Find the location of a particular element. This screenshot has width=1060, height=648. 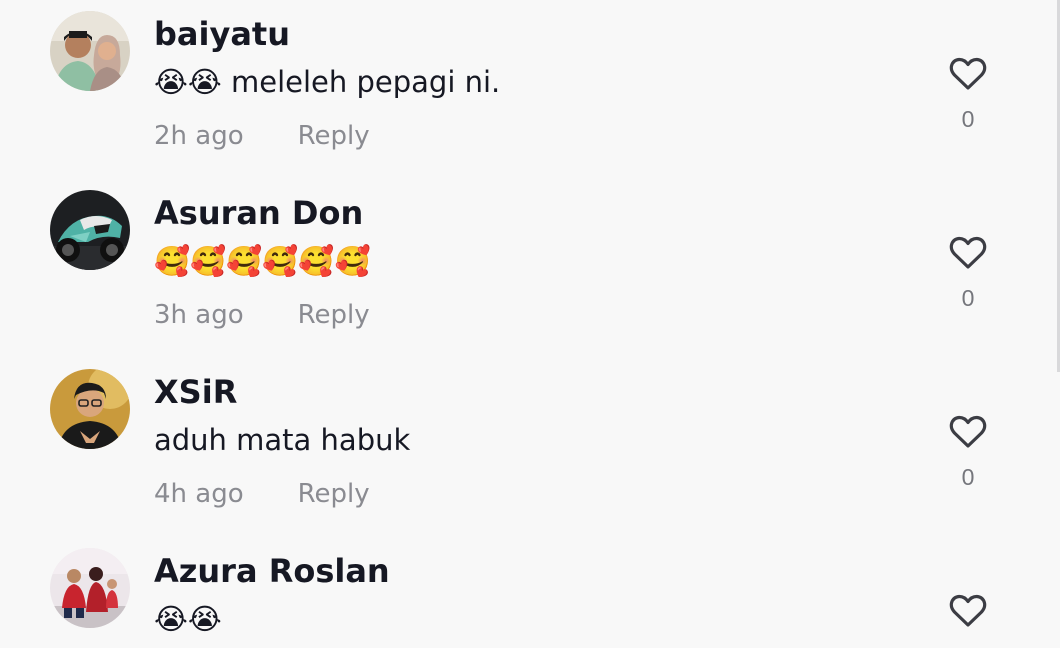

comment-text: 😭😭 meleleh pepagi ni. is located at coordinates (327, 82).